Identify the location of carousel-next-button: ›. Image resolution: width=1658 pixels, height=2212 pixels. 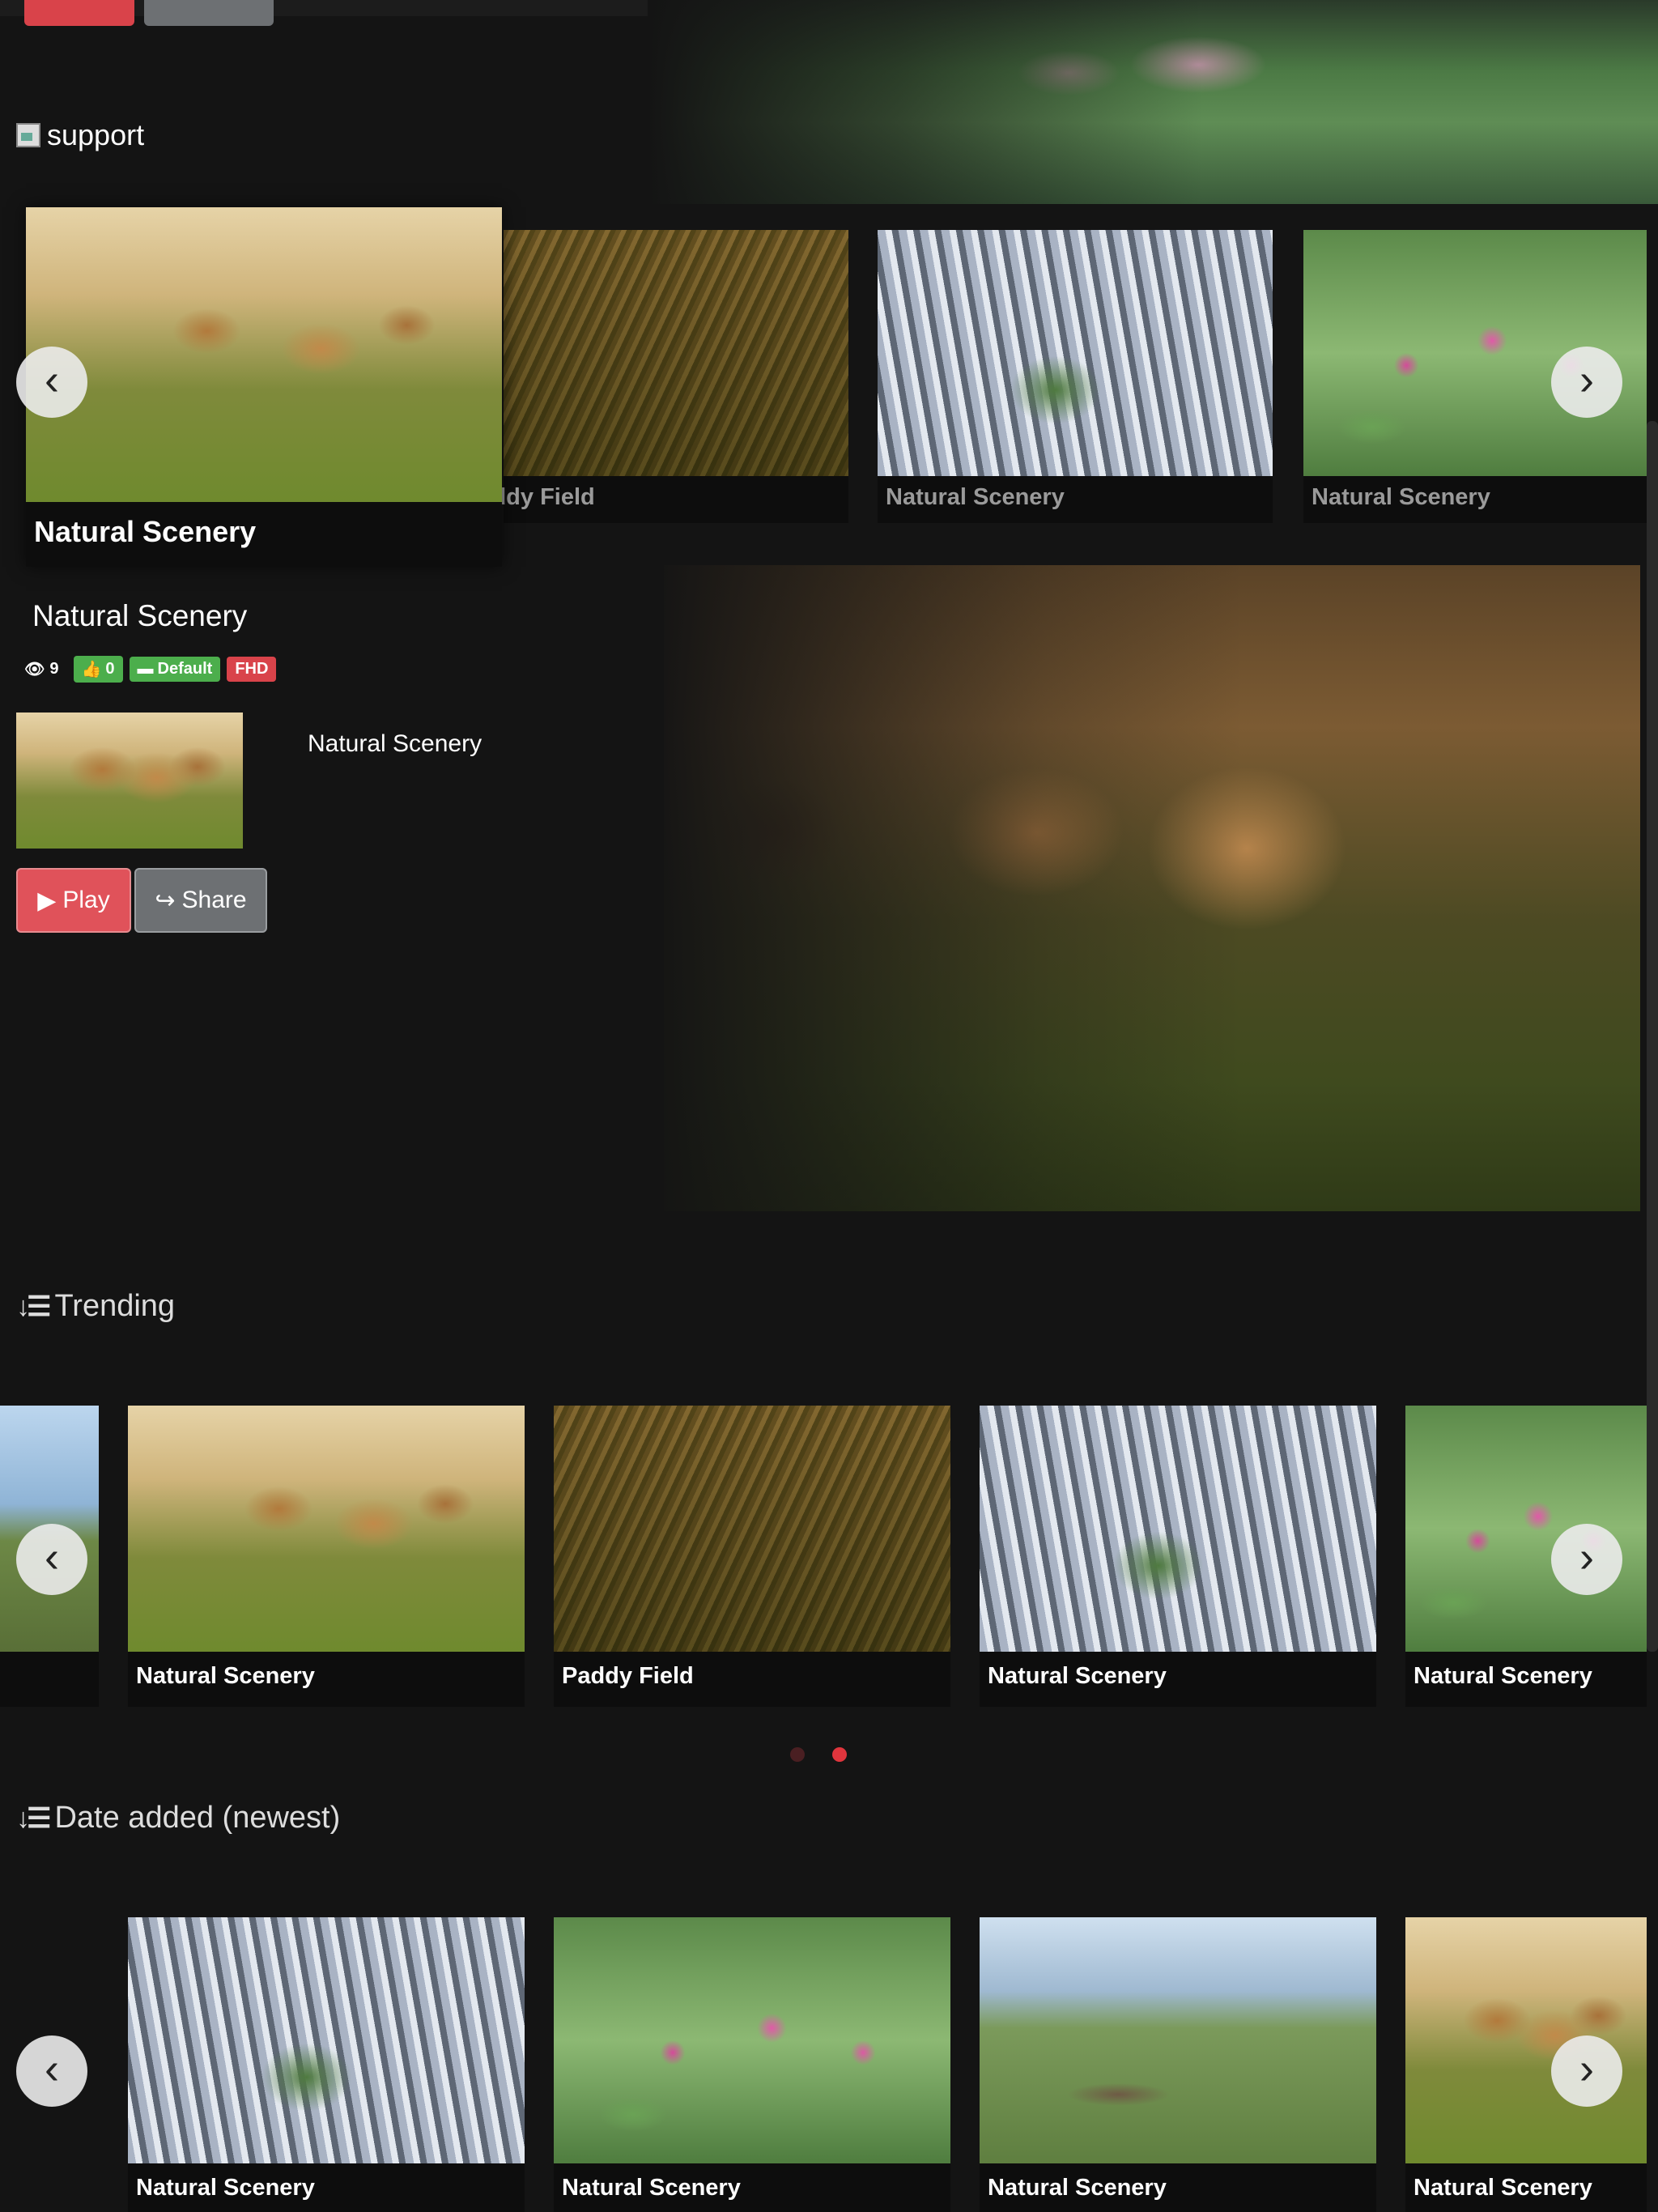
(1586, 383).